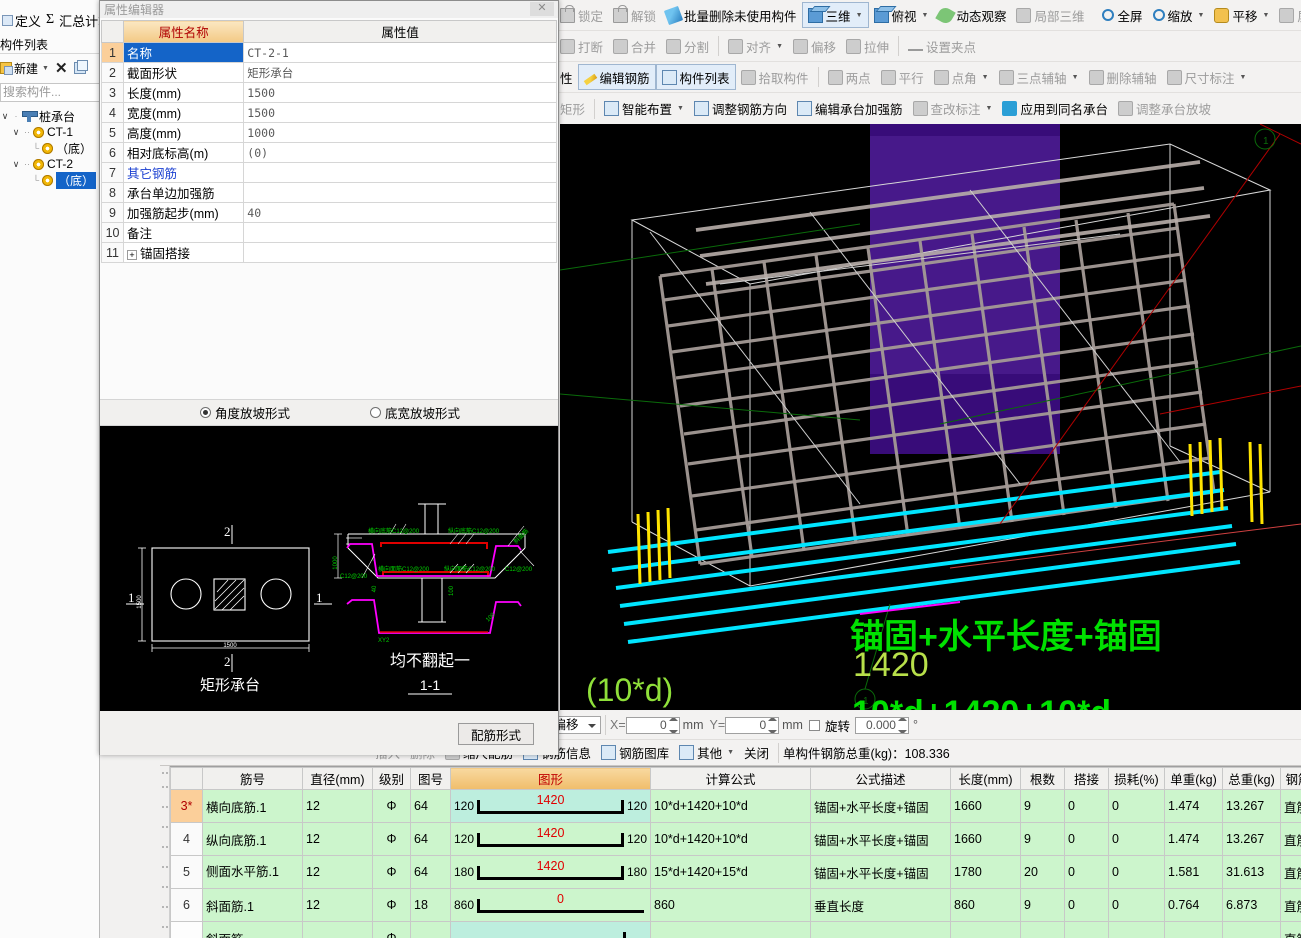 The image size is (1301, 938). I want to click on copy-component-button, so click(80, 67).